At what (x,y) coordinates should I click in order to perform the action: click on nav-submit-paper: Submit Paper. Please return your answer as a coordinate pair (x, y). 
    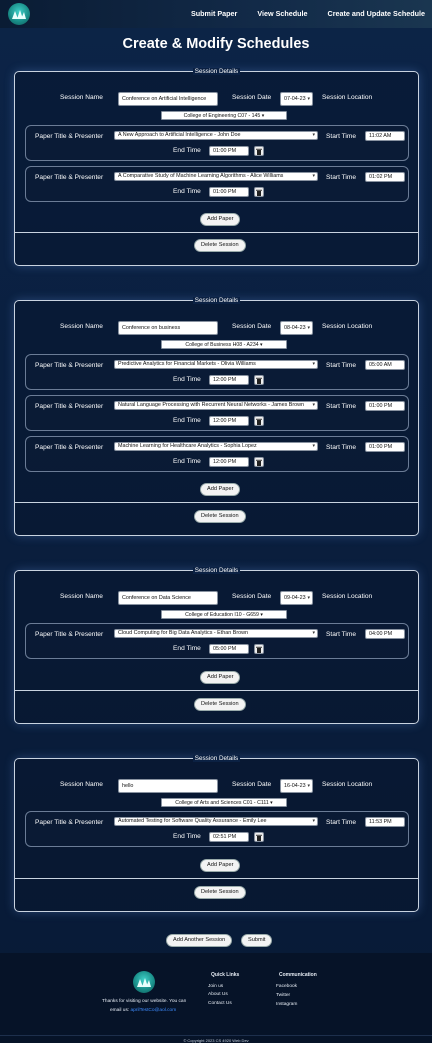
    Looking at the image, I should click on (214, 13).